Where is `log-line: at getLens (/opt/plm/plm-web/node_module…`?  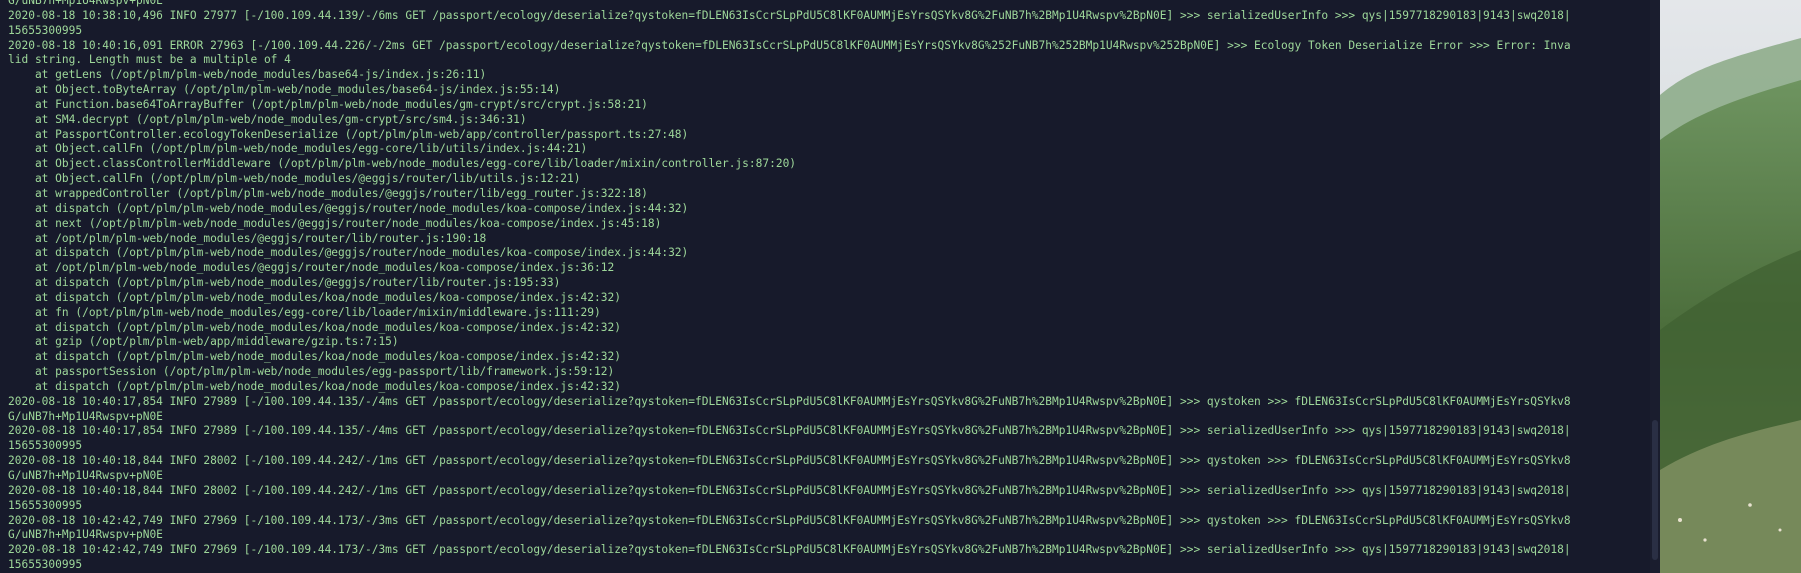 log-line: at getLens (/opt/plm/plm-web/node_module… is located at coordinates (247, 75).